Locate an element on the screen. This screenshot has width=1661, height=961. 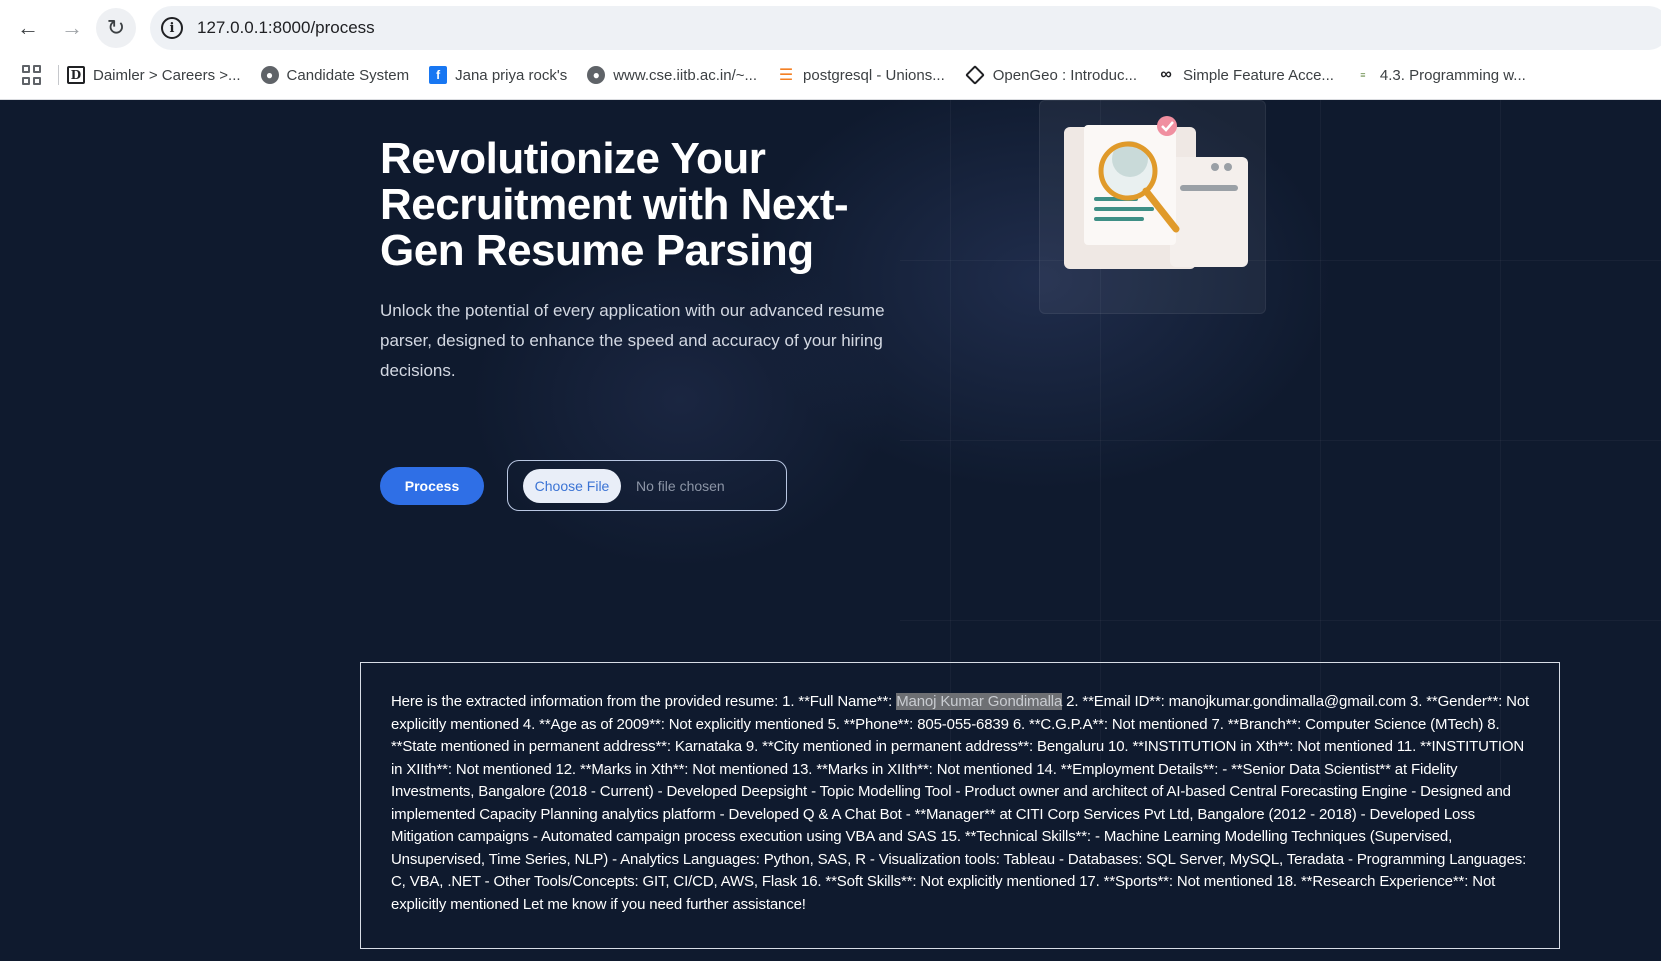
file-upload-input: Choose File No file chosen is located at coordinates (647, 485).